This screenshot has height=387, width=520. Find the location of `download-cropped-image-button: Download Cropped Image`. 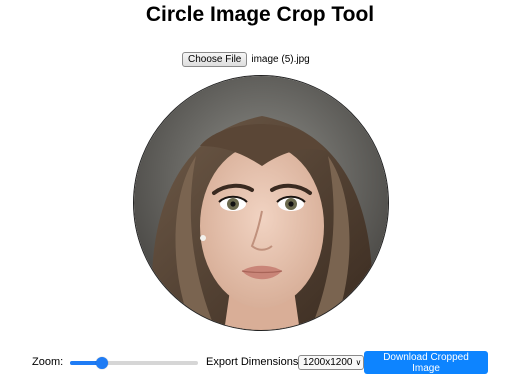

download-cropped-image-button: Download Cropped Image is located at coordinates (426, 362).